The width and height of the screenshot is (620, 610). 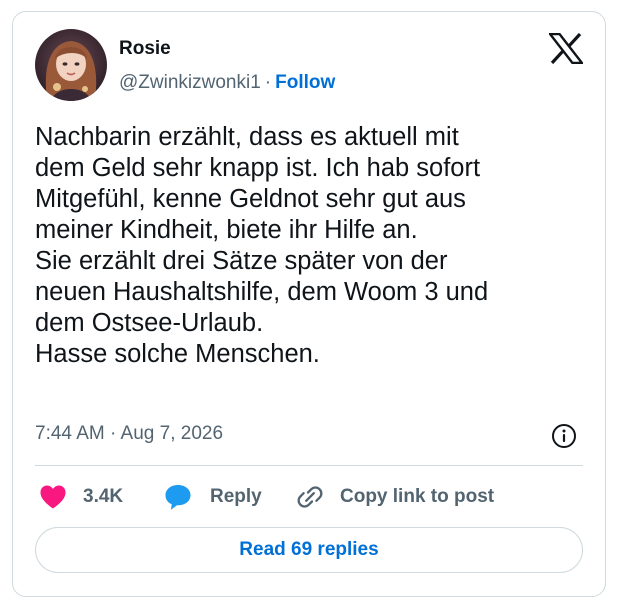 I want to click on tweet-line: Sie erzählt drei Sätze später von der, so click(x=241, y=261).